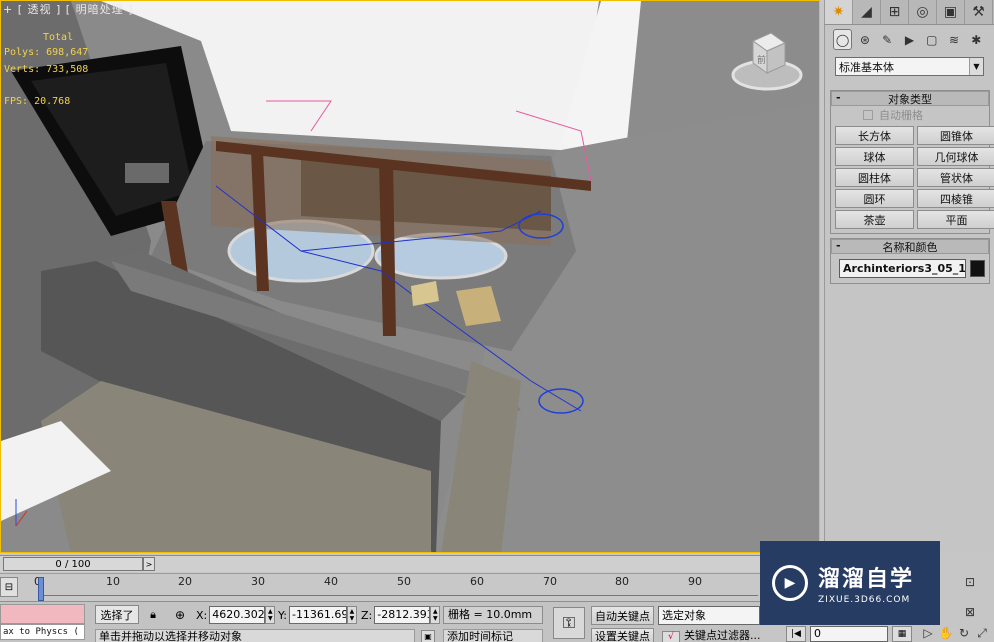 The image size is (994, 642). What do you see at coordinates (923, 12) in the screenshot?
I see `motion-icon: ◎` at bounding box center [923, 12].